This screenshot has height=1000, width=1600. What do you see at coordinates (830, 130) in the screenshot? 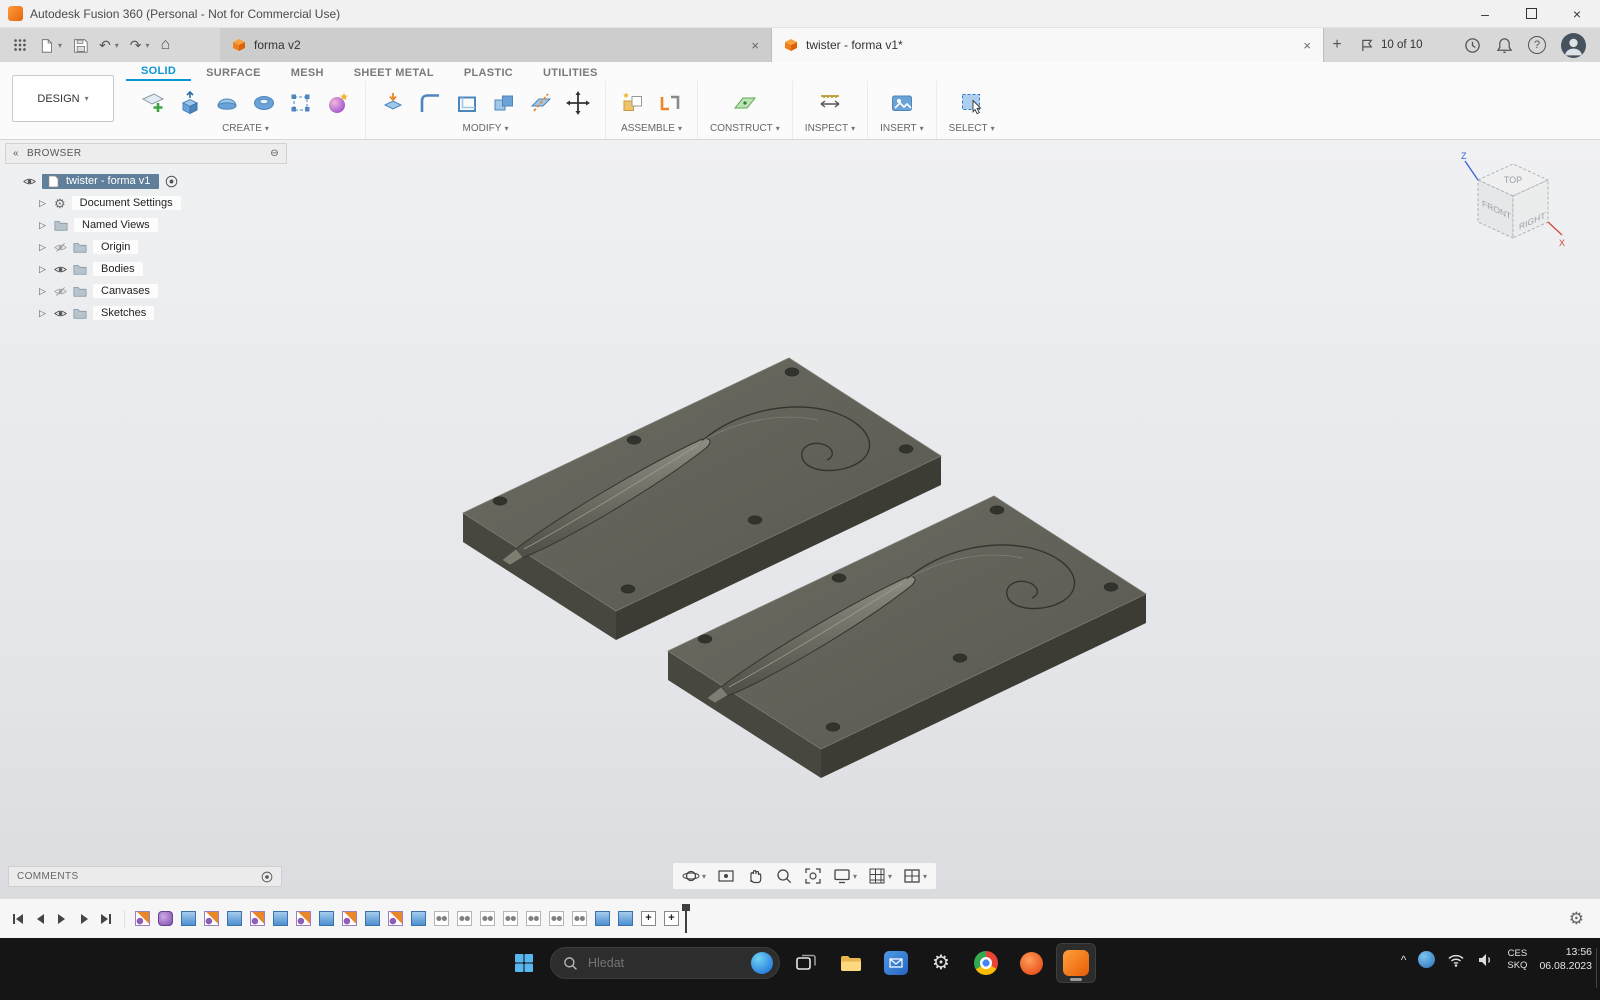
I see `inspect-dropdown: INSPECT ▾` at bounding box center [830, 130].